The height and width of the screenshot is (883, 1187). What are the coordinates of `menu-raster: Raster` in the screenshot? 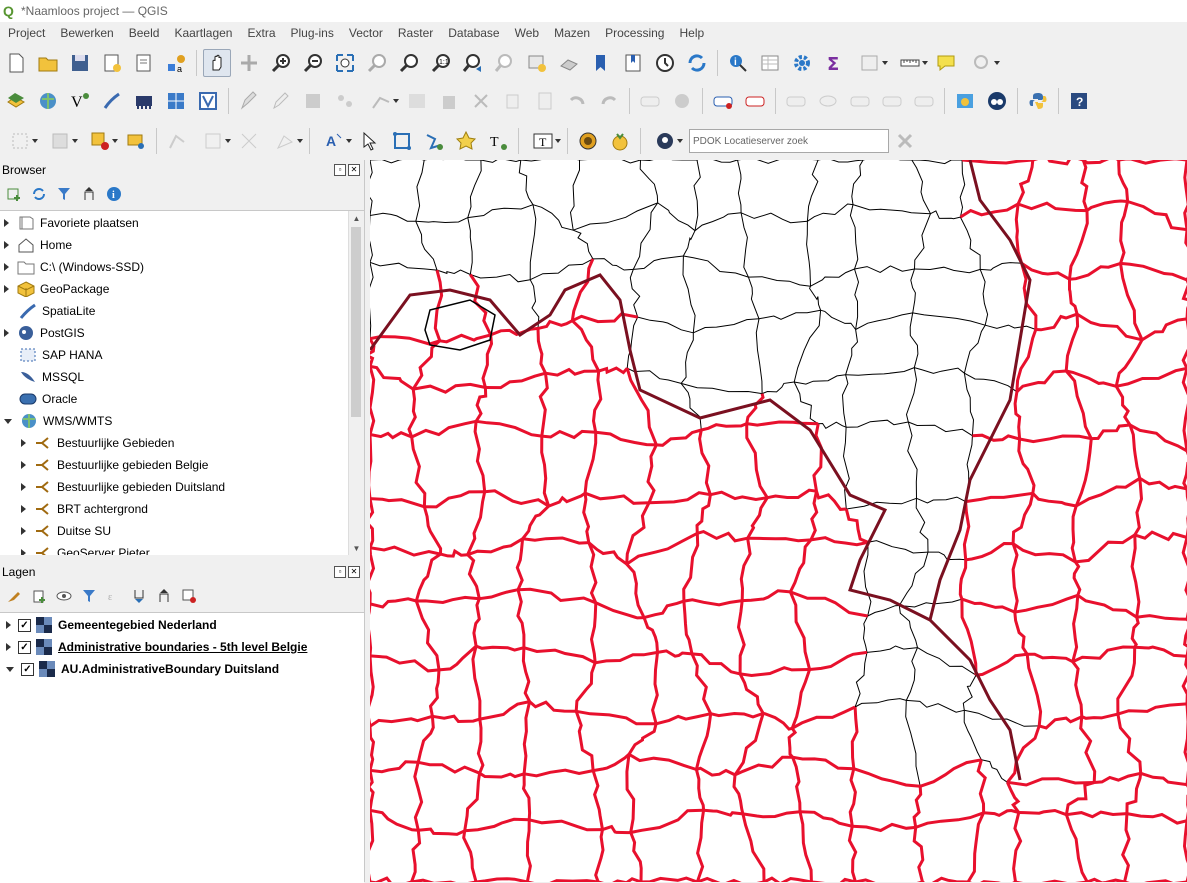 It's located at (415, 33).